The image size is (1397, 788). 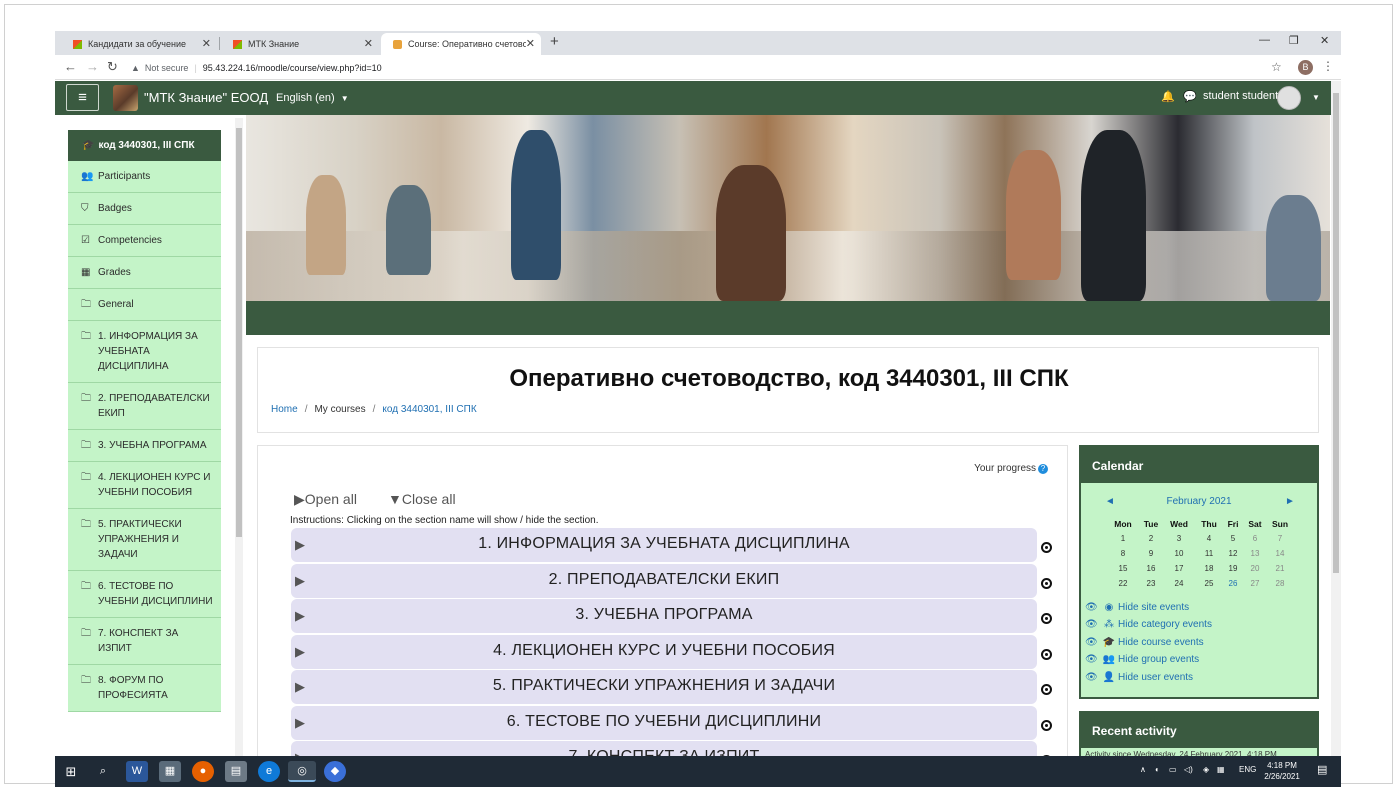 I want to click on volume-icon: ◁), so click(x=1188, y=769).